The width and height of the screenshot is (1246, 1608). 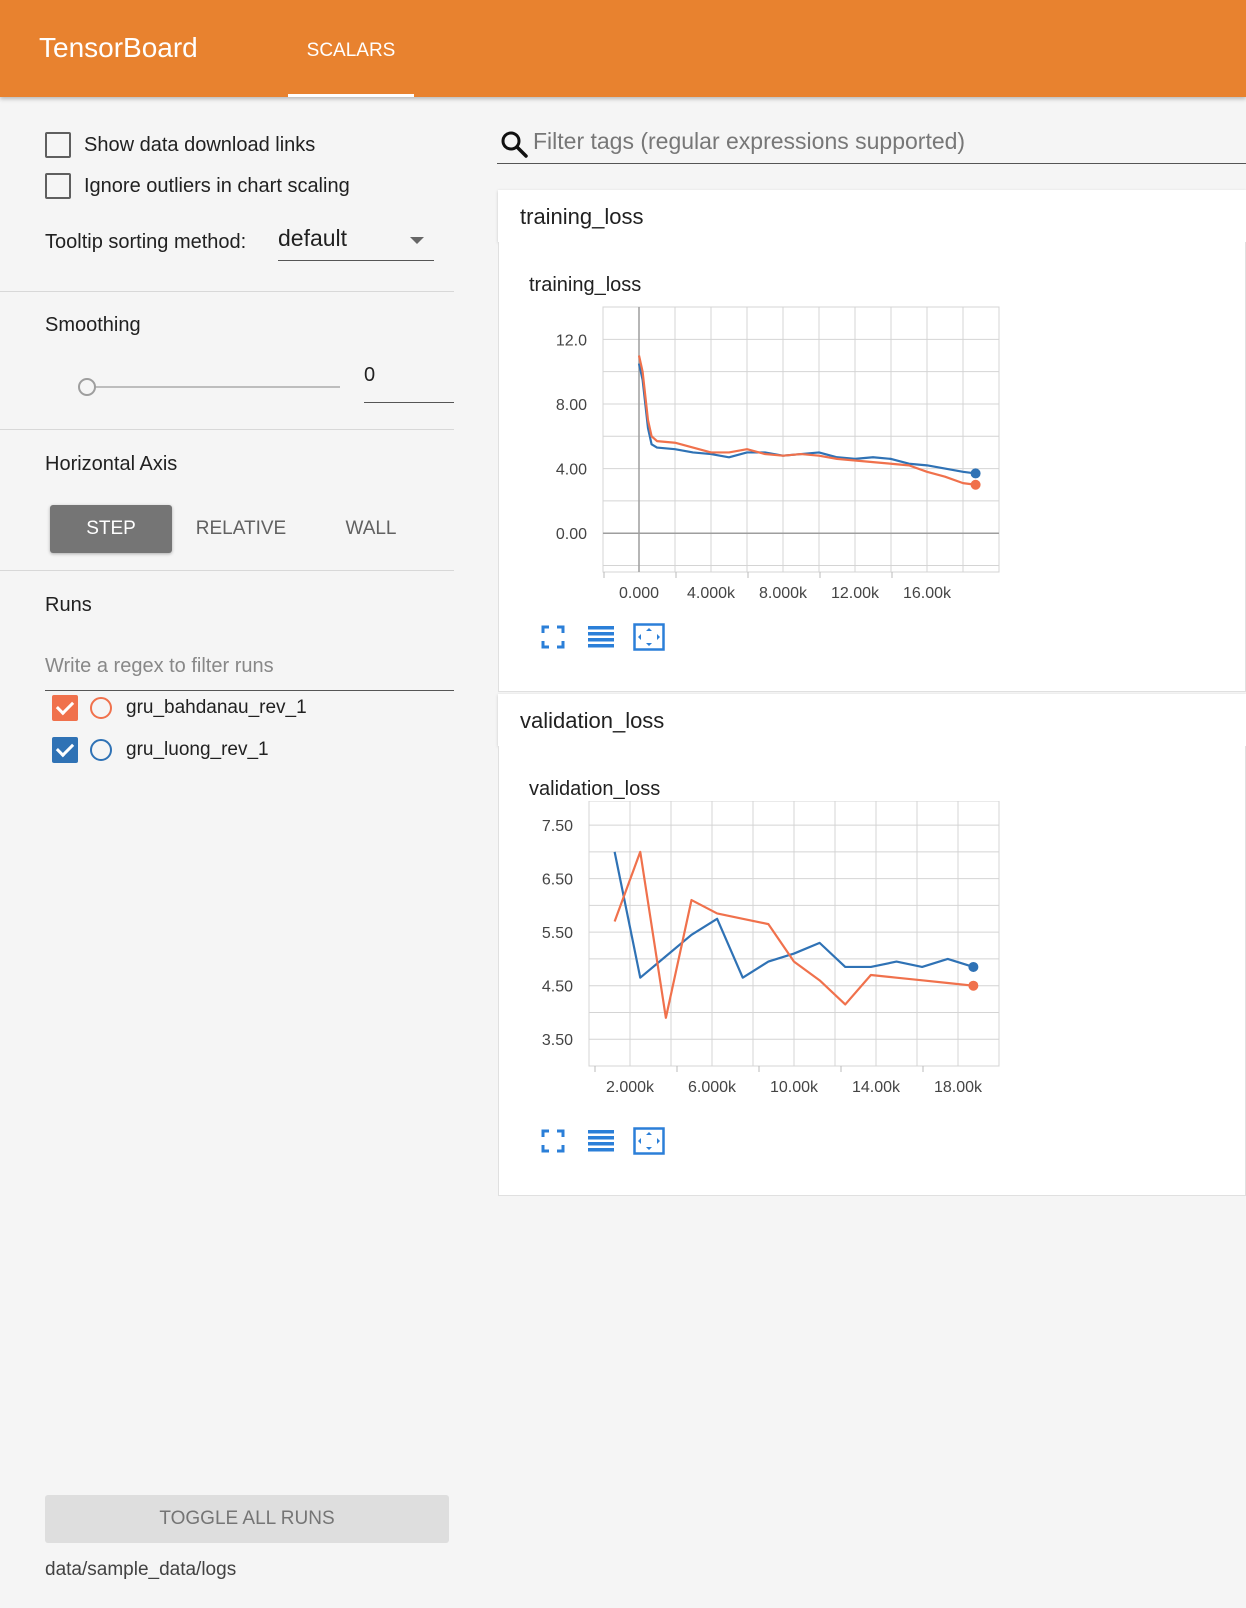 I want to click on app-title: TensorBoard, so click(x=118, y=47).